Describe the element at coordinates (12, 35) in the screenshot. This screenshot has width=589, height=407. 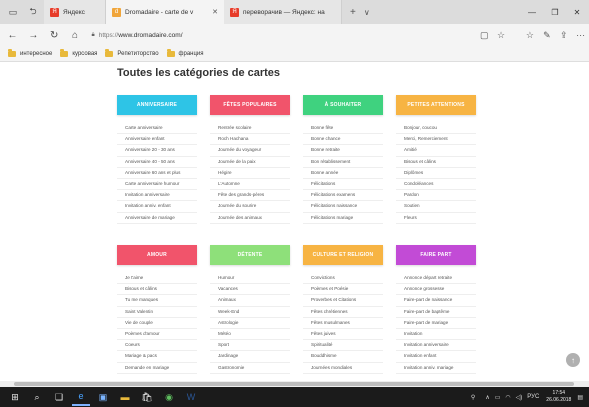
I see `back-arrow-icon: ←` at that location.